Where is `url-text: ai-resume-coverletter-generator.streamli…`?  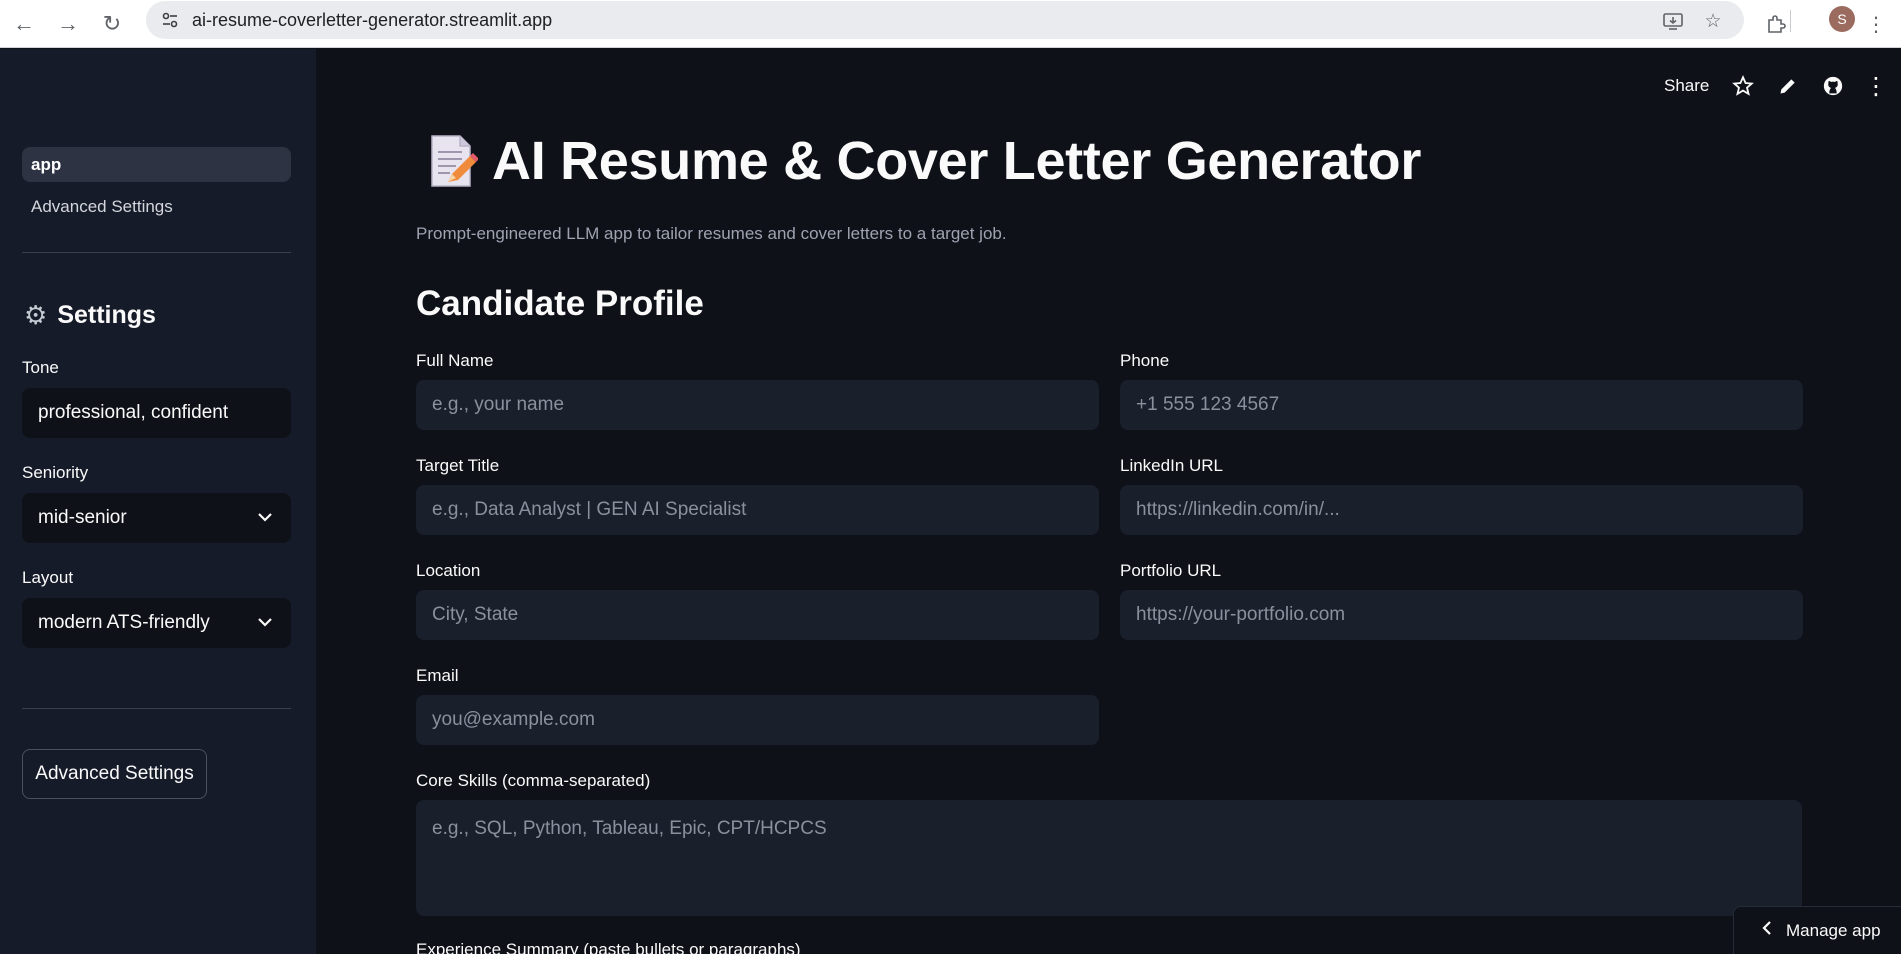 url-text: ai-resume-coverletter-generator.streamli… is located at coordinates (372, 20).